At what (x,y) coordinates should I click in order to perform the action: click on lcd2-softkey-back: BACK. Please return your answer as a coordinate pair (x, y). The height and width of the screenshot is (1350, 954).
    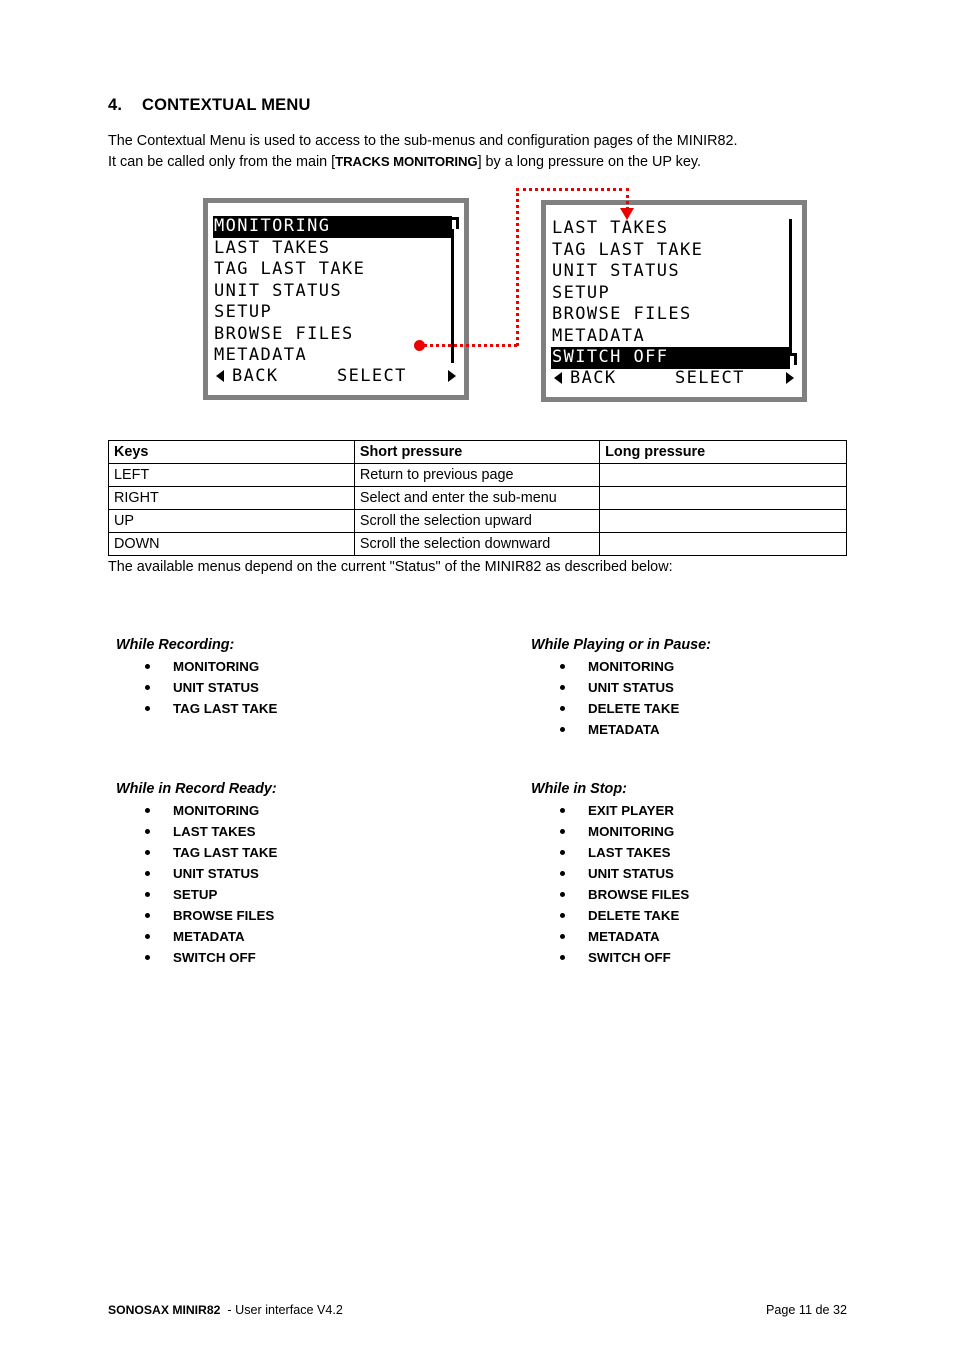
    Looking at the image, I should click on (593, 378).